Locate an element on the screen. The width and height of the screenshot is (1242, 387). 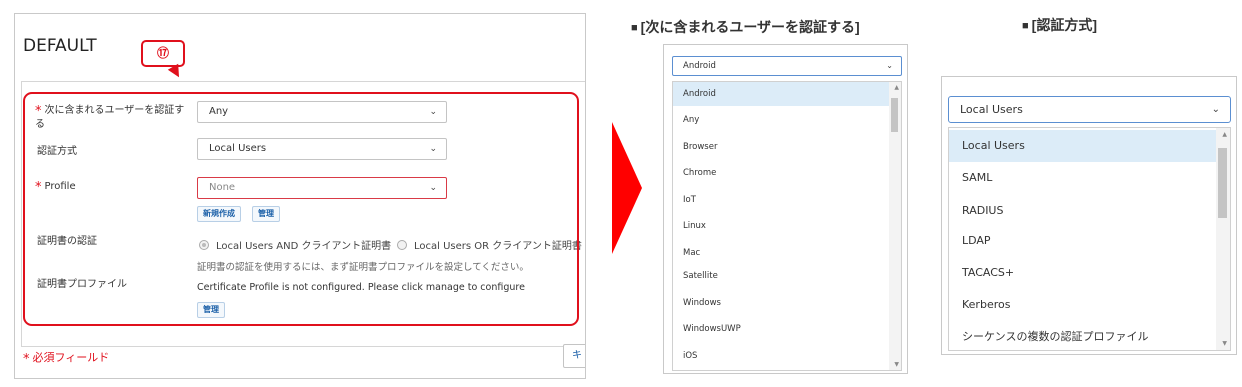
list-item: シーケンスの複数の認証プロファイル is located at coordinates (1082, 335).